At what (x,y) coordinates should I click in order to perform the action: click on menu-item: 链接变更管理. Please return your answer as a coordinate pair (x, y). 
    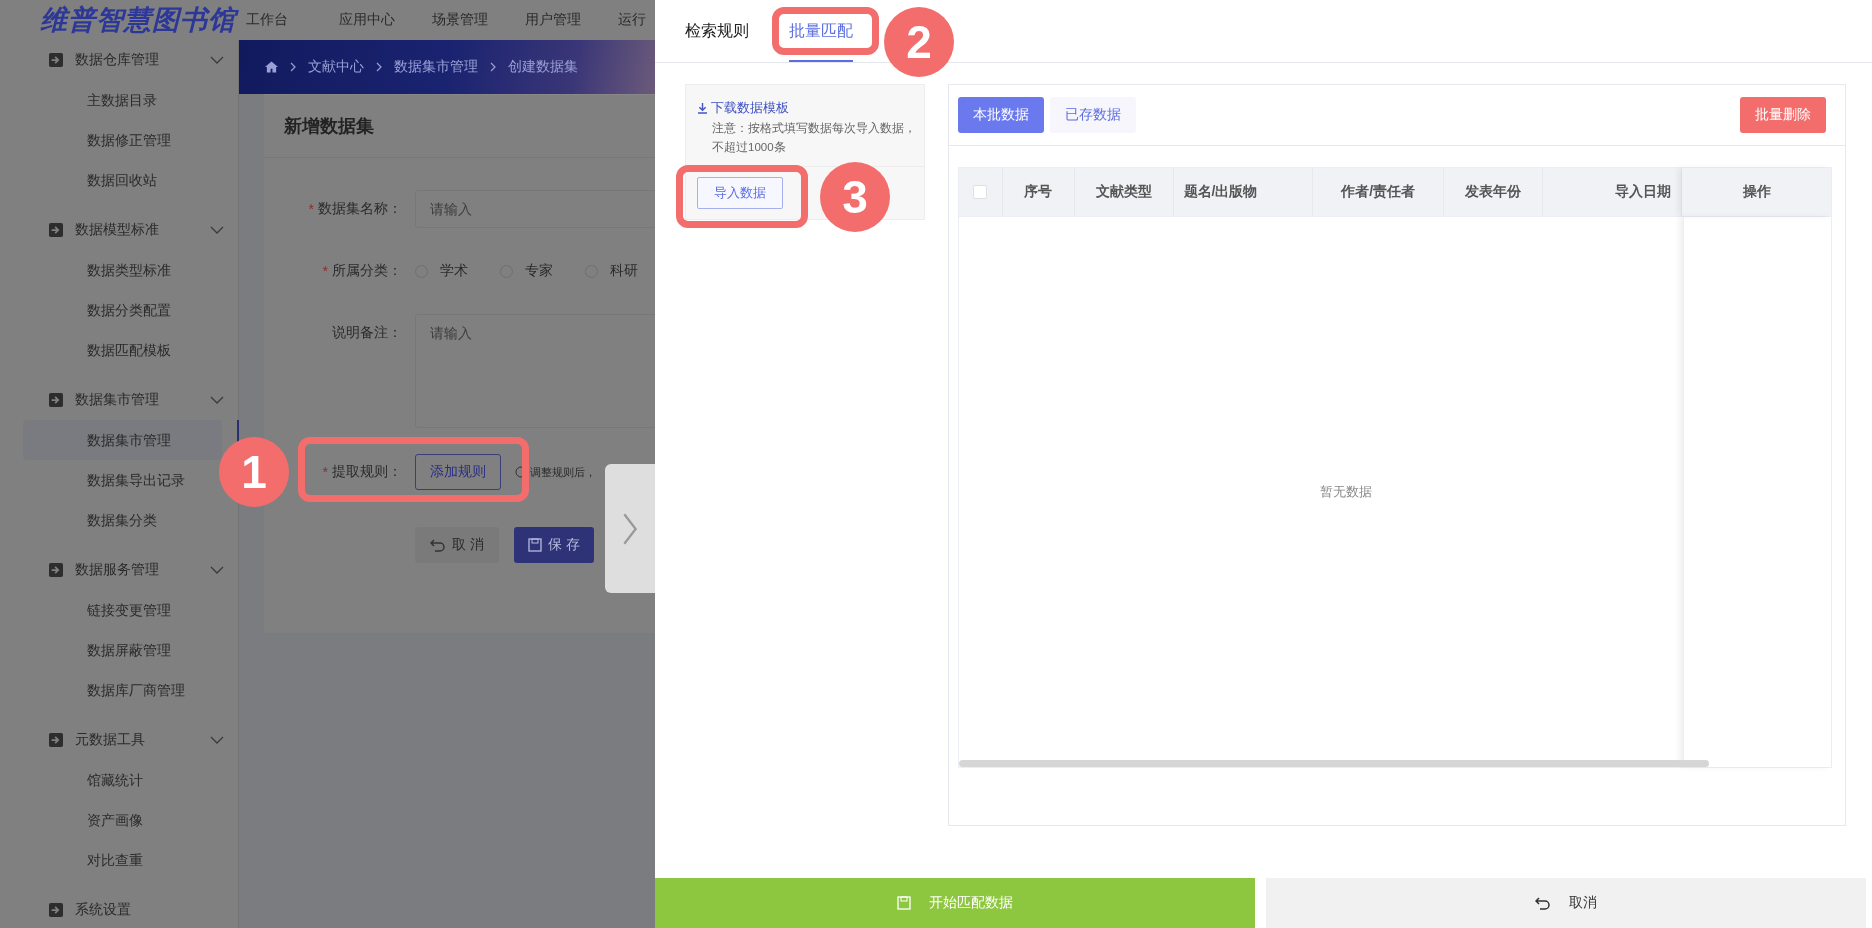
    Looking at the image, I should click on (122, 610).